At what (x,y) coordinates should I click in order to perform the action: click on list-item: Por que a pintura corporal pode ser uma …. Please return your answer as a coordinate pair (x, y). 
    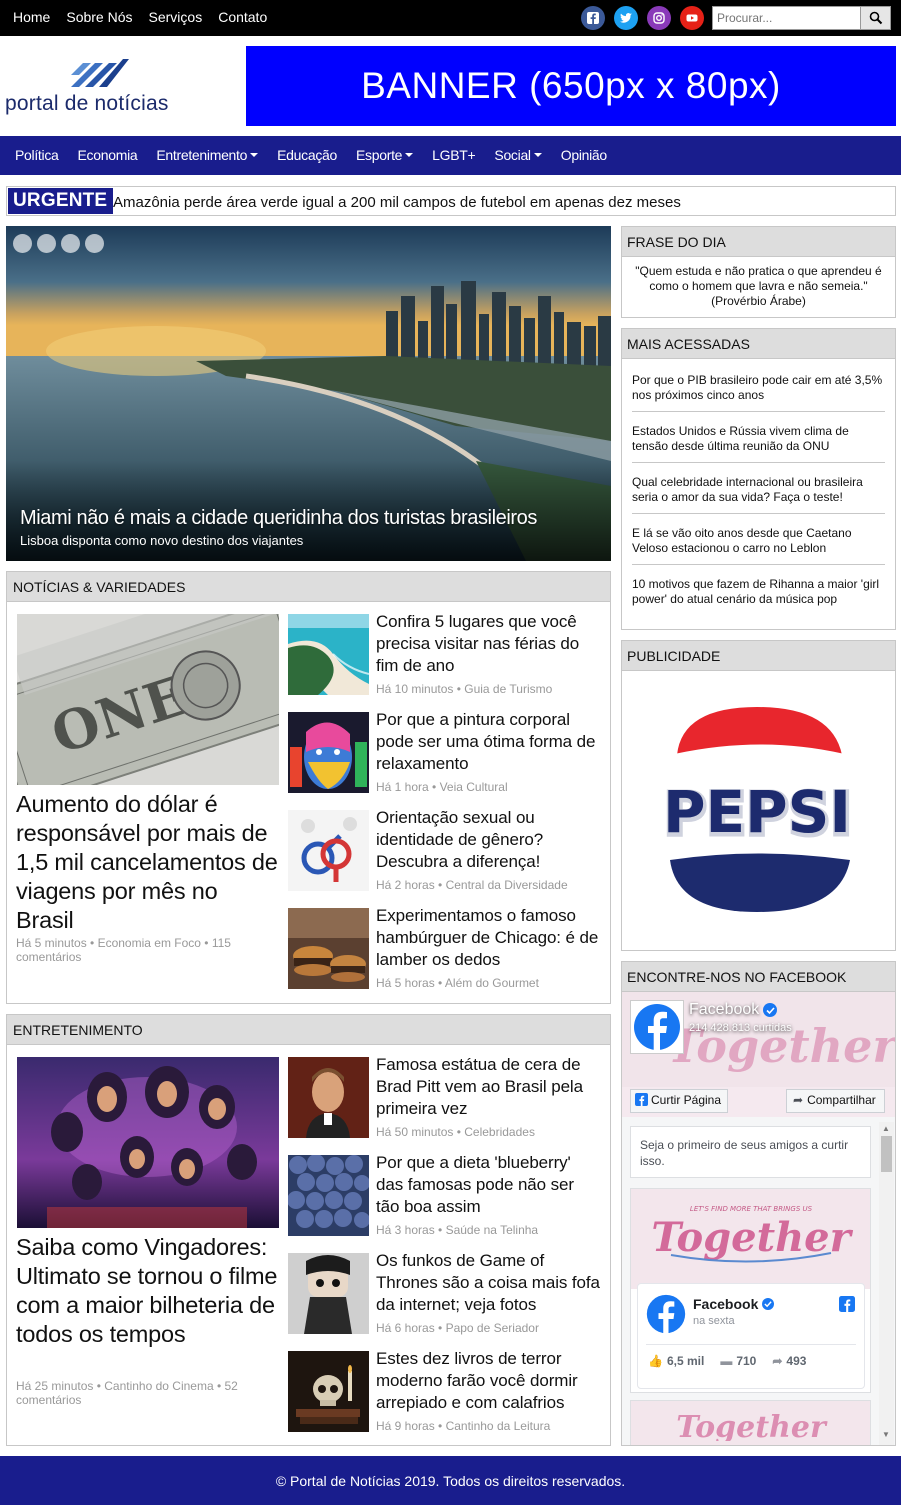
    Looking at the image, I should click on (447, 751).